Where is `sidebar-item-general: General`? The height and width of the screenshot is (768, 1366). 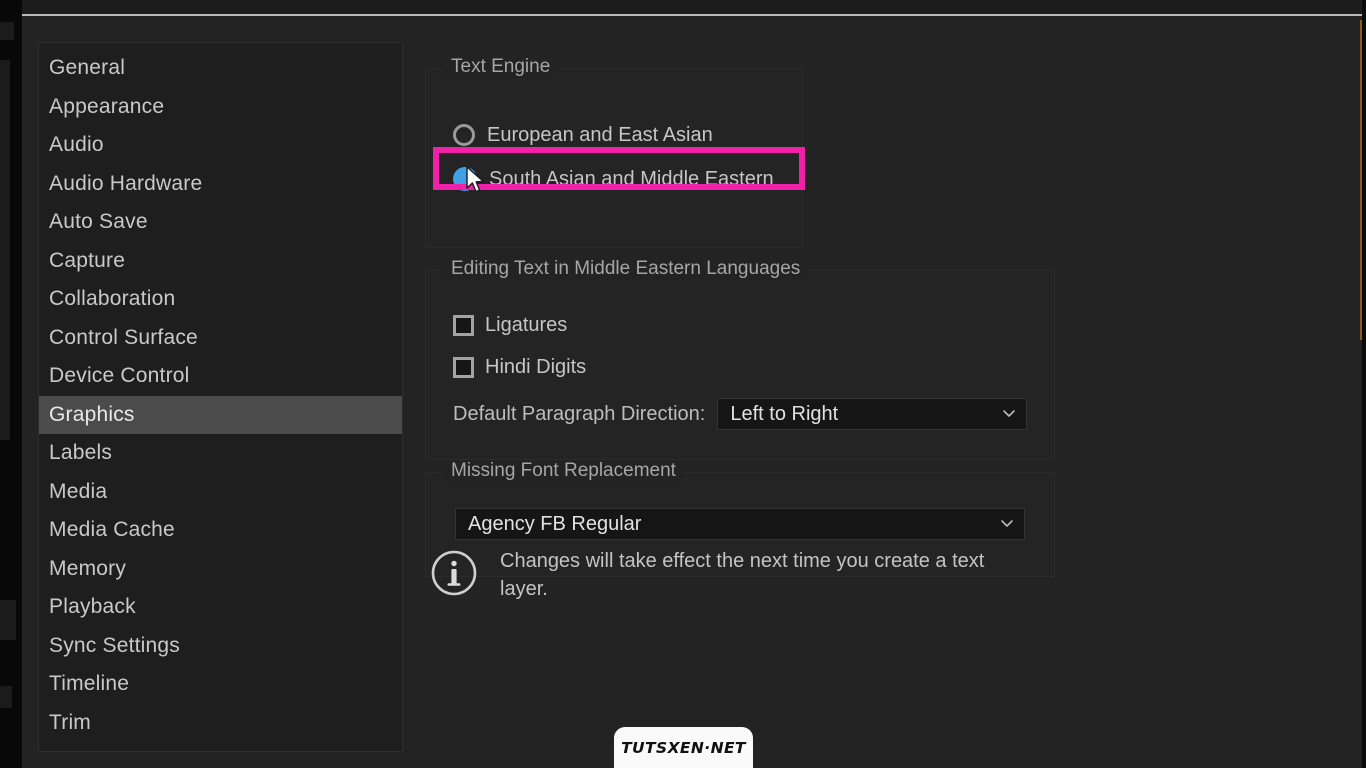
sidebar-item-general: General is located at coordinates (220, 68).